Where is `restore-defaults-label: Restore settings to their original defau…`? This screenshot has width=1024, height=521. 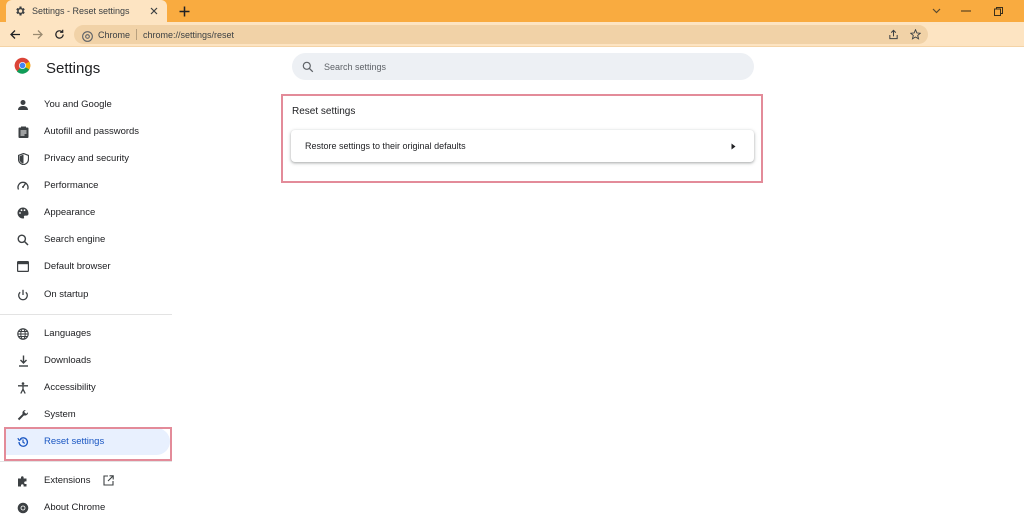
restore-defaults-label: Restore settings to their original defau… is located at coordinates (385, 146).